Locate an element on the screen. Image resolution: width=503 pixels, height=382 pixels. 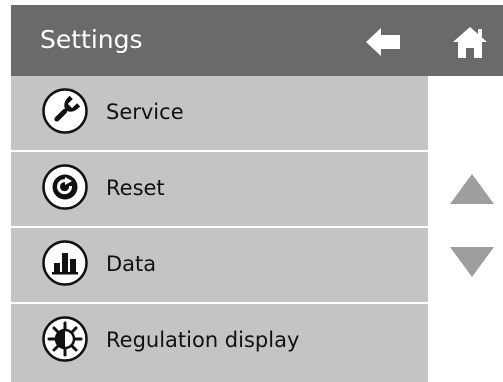
scroll-down-button is located at coordinates (472, 262).